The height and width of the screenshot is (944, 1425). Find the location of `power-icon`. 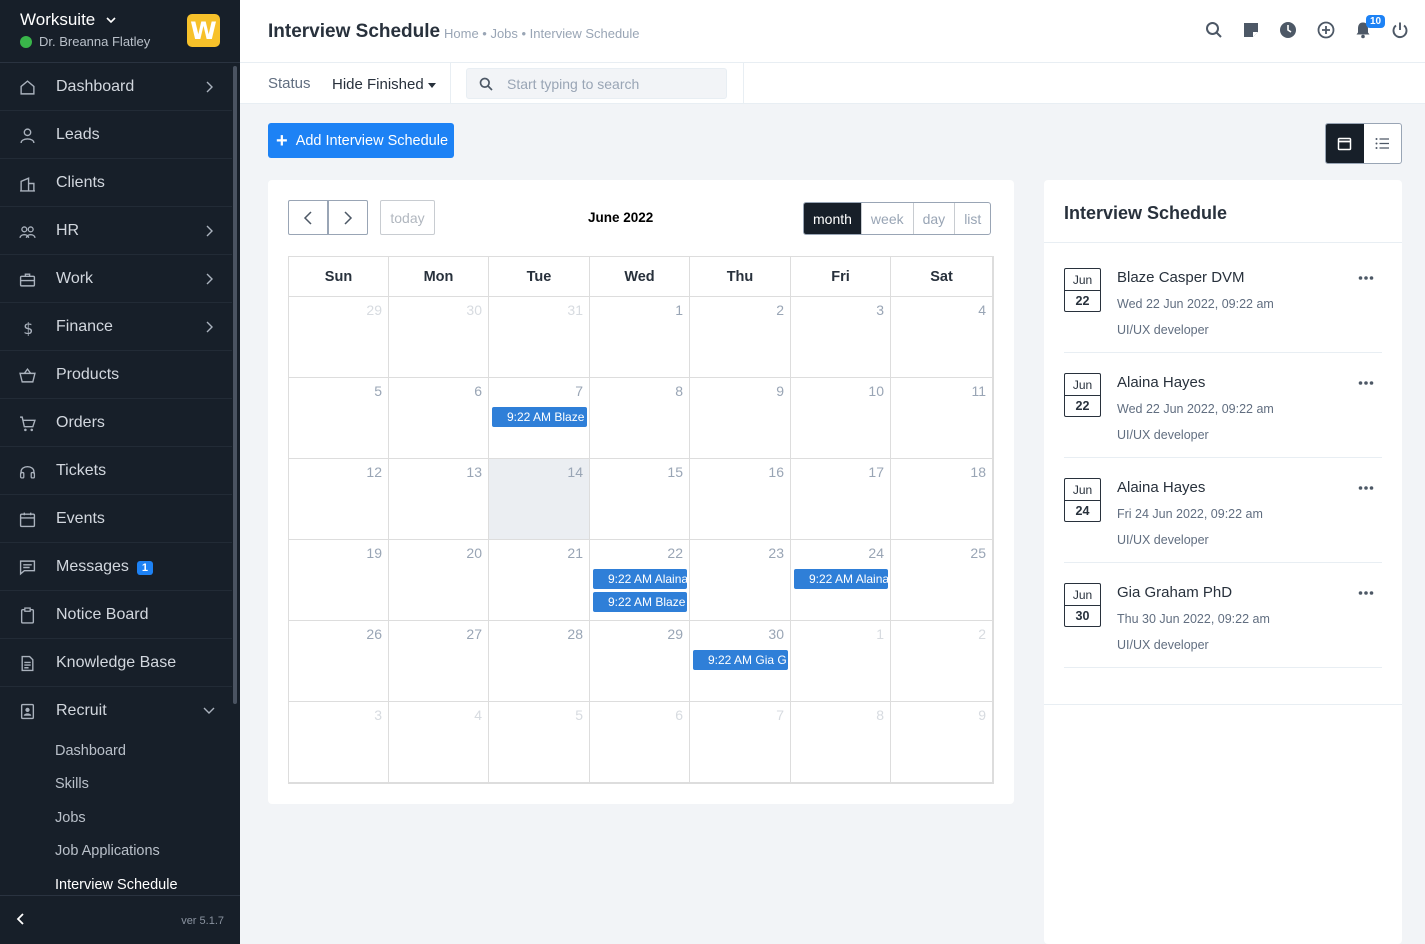

power-icon is located at coordinates (1400, 30).